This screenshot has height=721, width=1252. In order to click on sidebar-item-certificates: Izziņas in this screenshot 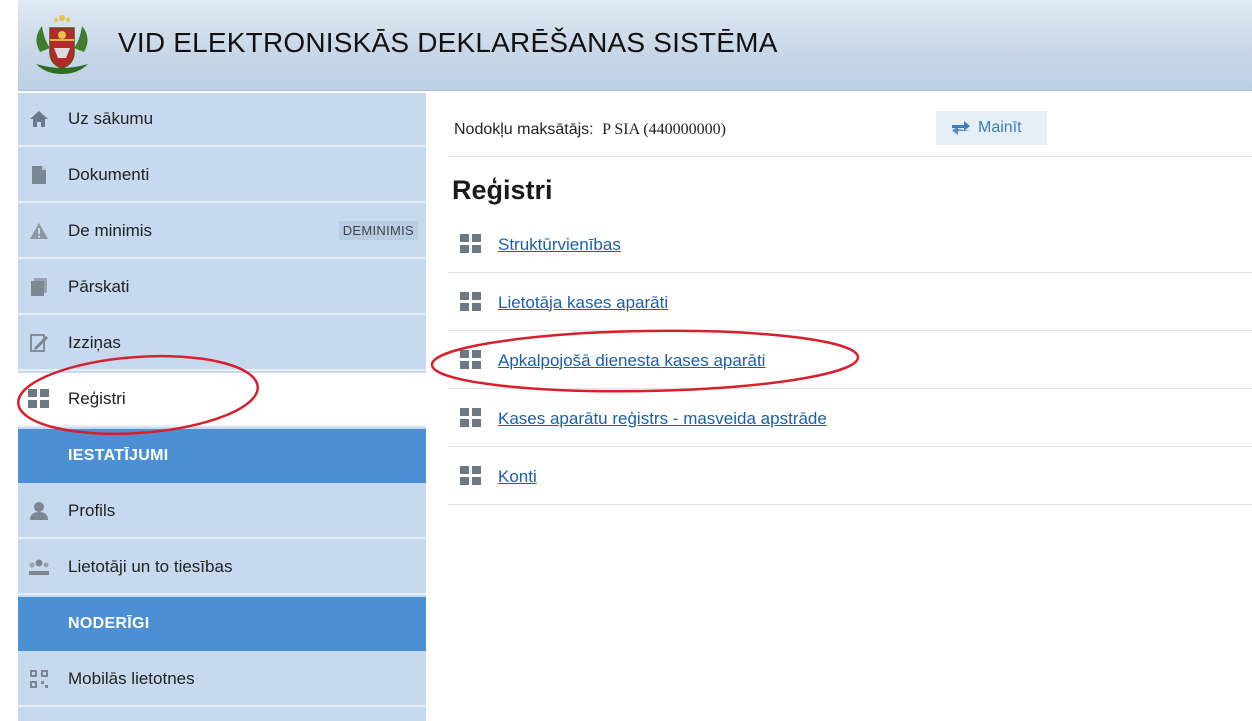, I will do `click(222, 344)`.